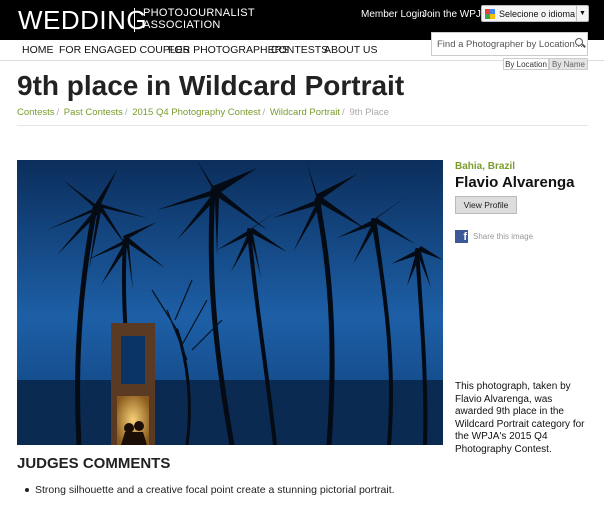 This screenshot has height=512, width=604. What do you see at coordinates (299, 50) in the screenshot?
I see `nav-contests: CONTESTS` at bounding box center [299, 50].